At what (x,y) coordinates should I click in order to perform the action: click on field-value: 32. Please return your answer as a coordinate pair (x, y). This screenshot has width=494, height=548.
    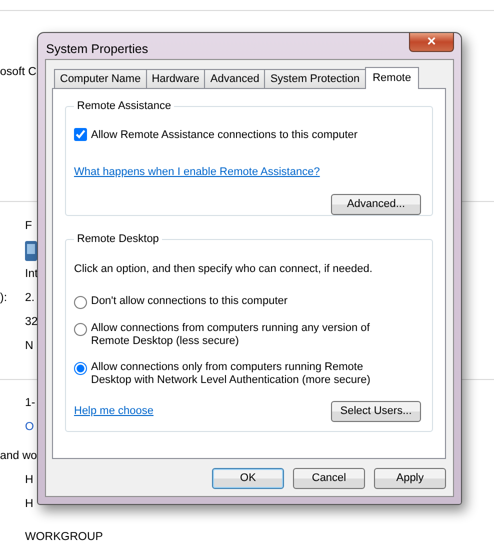
    Looking at the image, I should click on (31, 322).